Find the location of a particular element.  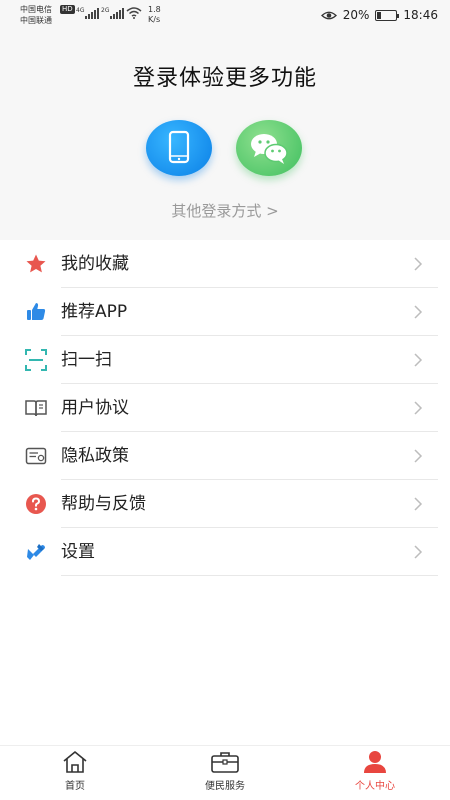

menu-item-favorites: 我的收藏 is located at coordinates (225, 264).